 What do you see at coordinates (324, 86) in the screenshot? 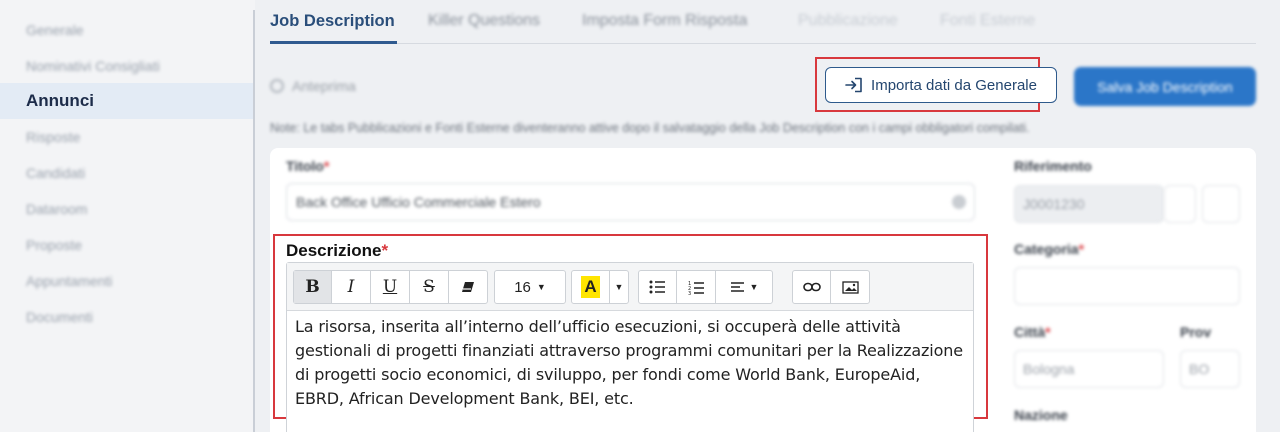
I see `preview-label: Anteprima` at bounding box center [324, 86].